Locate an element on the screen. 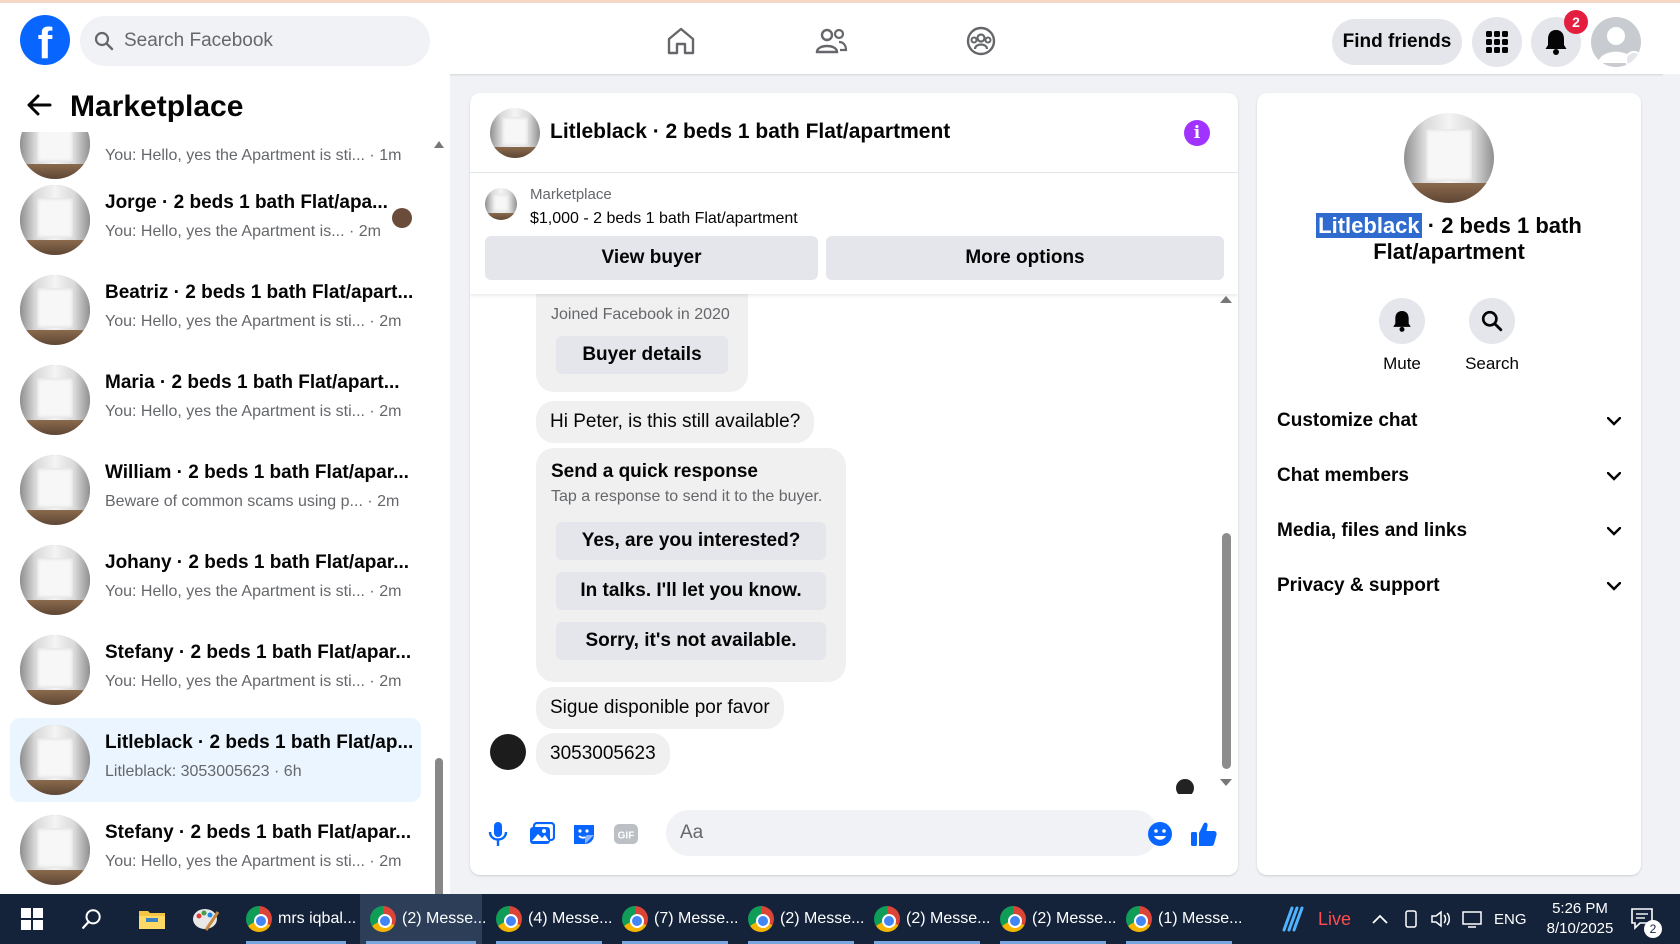 The width and height of the screenshot is (1680, 944). home-icon is located at coordinates (681, 41).